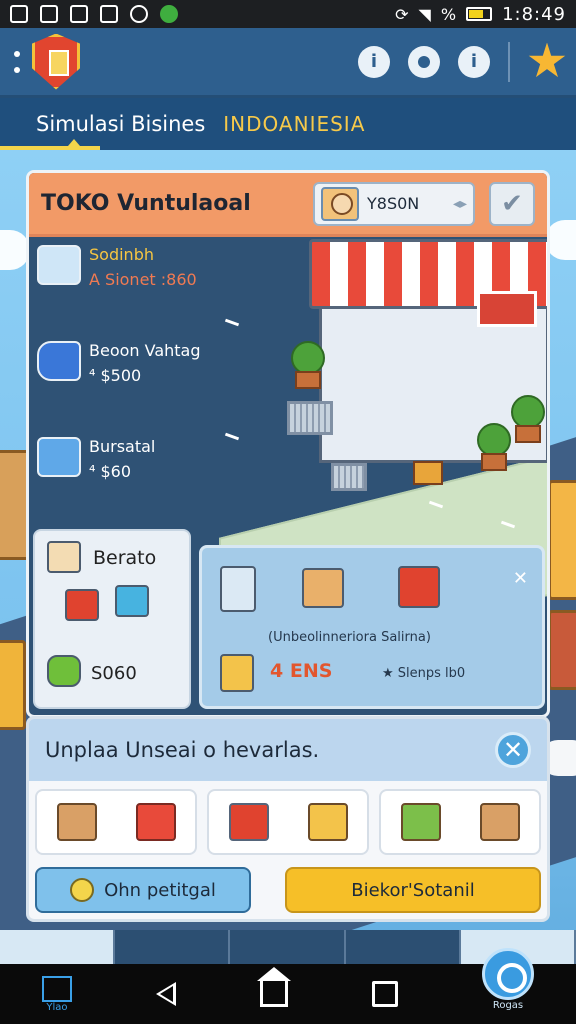 The width and height of the screenshot is (576, 1024). I want to click on settings-fab-icon, so click(508, 973).